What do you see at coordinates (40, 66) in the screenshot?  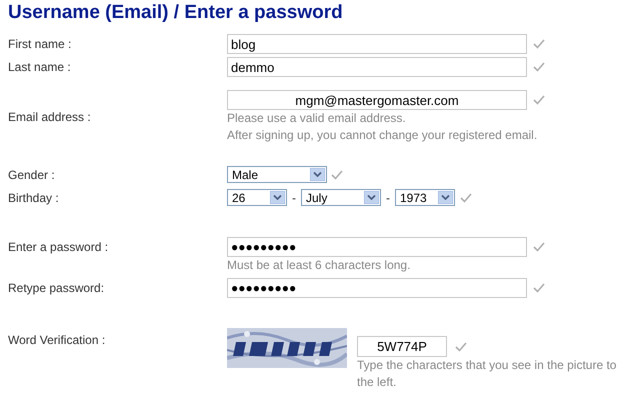 I see `field-label: Last name :` at bounding box center [40, 66].